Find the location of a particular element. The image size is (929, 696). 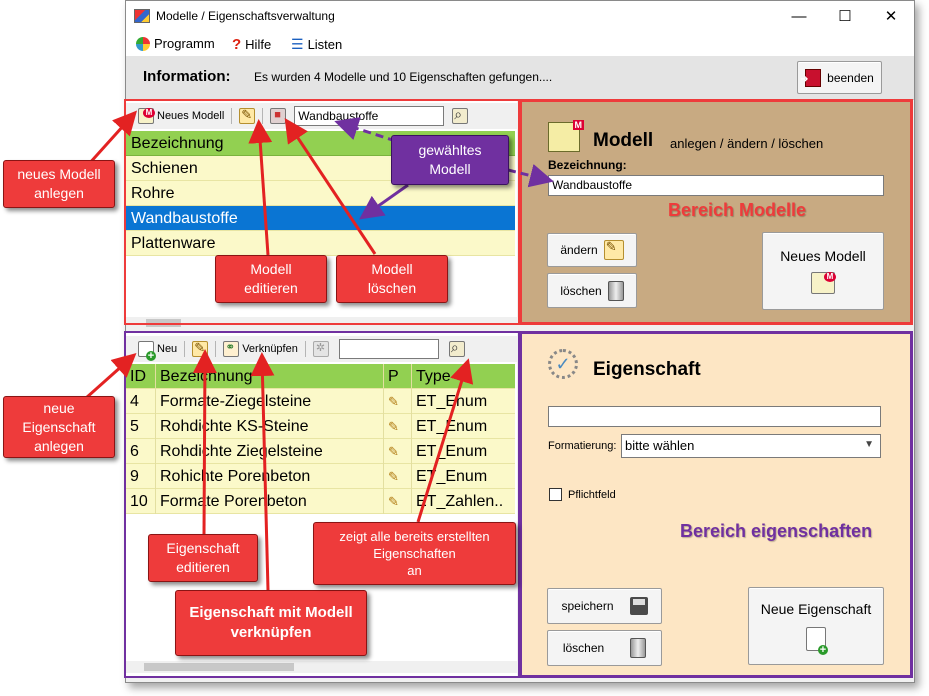

exit-button: ➜ beenden is located at coordinates (839, 77).